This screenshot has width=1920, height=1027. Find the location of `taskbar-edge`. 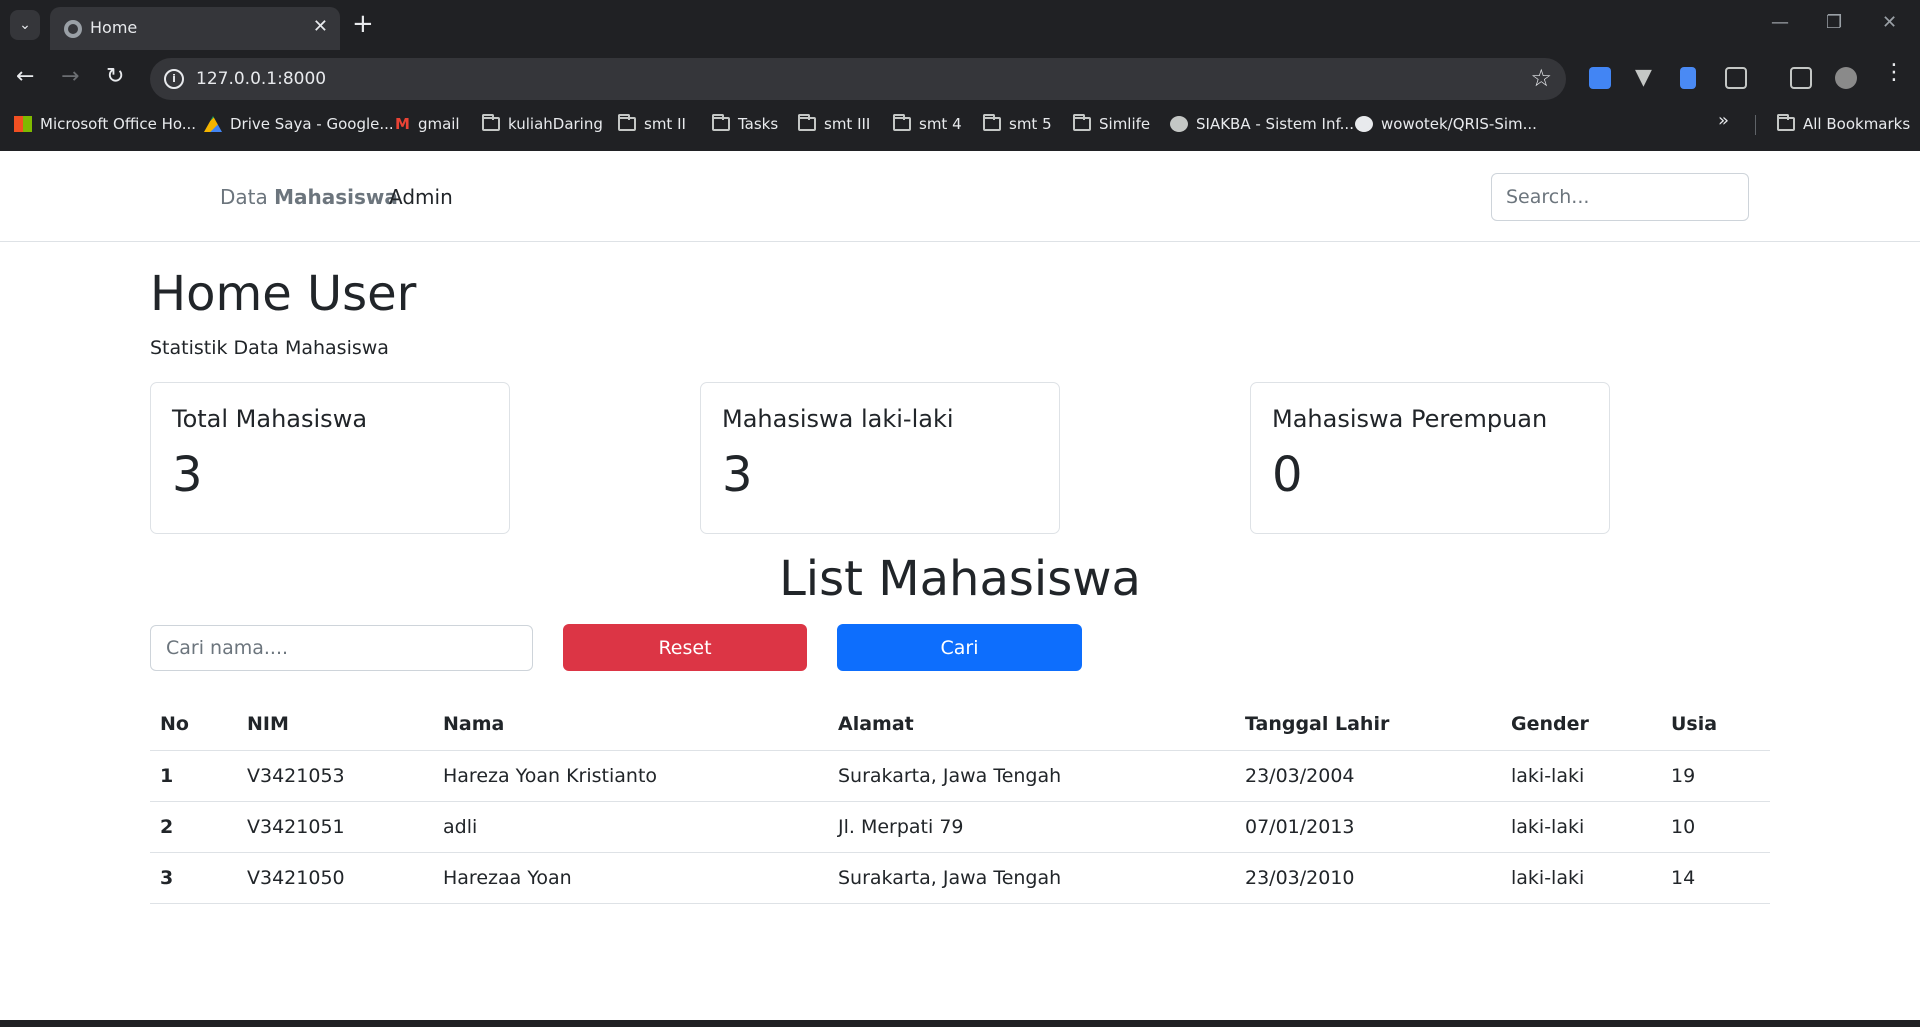

taskbar-edge is located at coordinates (960, 1023).